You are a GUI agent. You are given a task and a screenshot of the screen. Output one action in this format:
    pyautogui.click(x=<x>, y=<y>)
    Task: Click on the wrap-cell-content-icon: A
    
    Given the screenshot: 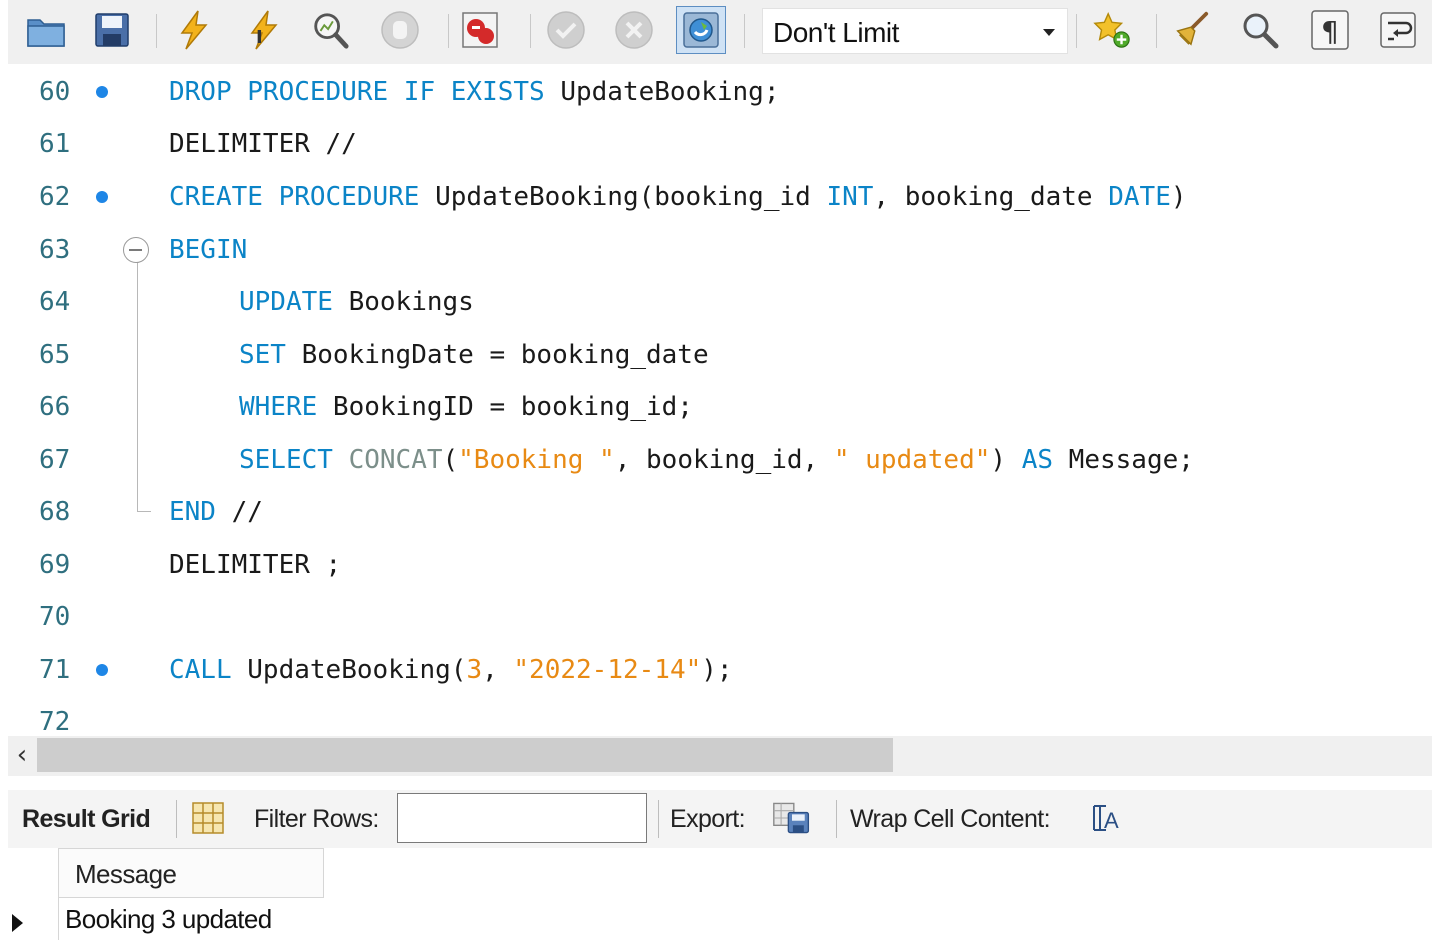 What is the action you would take?
    pyautogui.click(x=1106, y=818)
    